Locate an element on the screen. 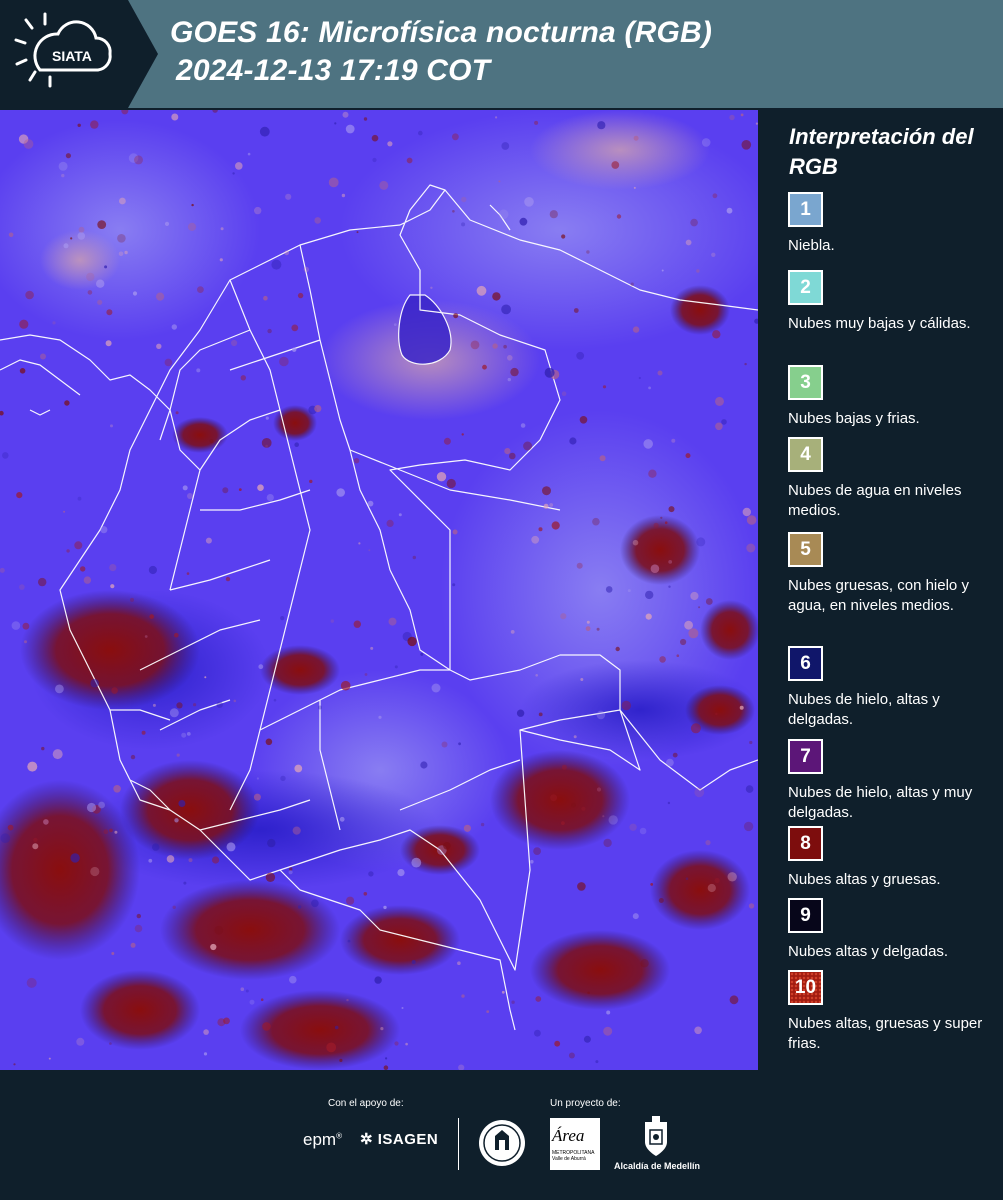  legend-description: Niebla. is located at coordinates (811, 245).